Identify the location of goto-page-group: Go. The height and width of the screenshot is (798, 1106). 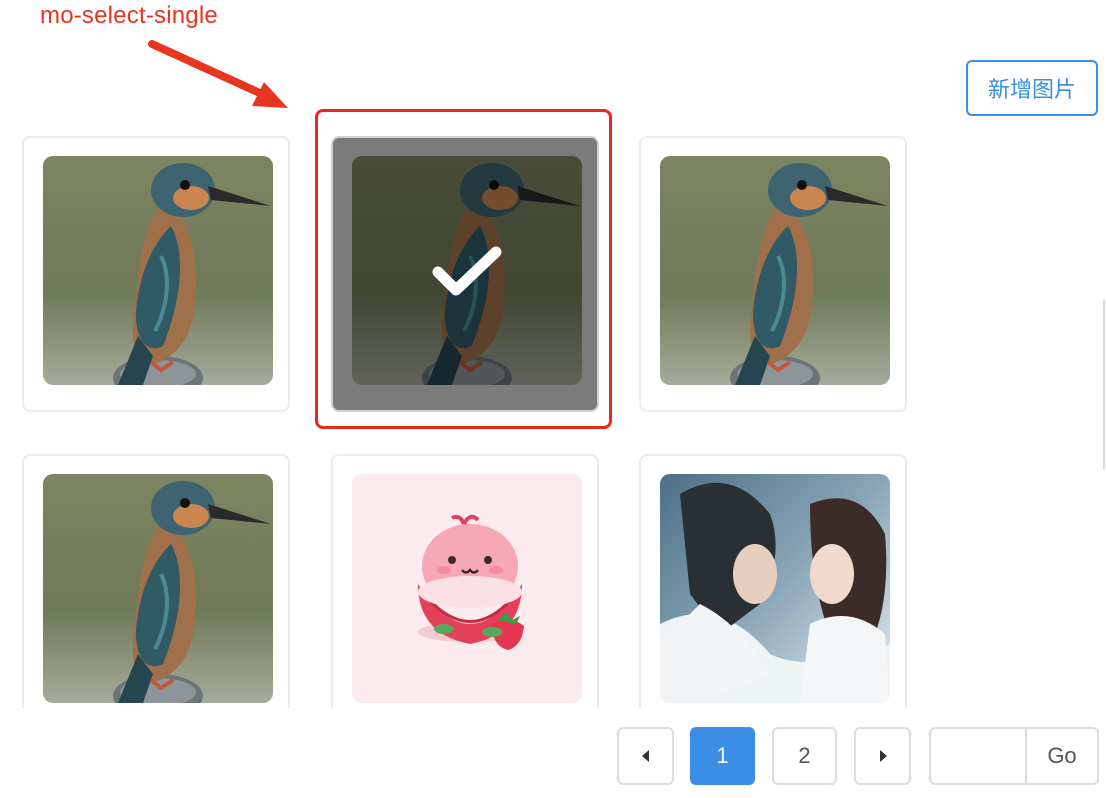
(1014, 756).